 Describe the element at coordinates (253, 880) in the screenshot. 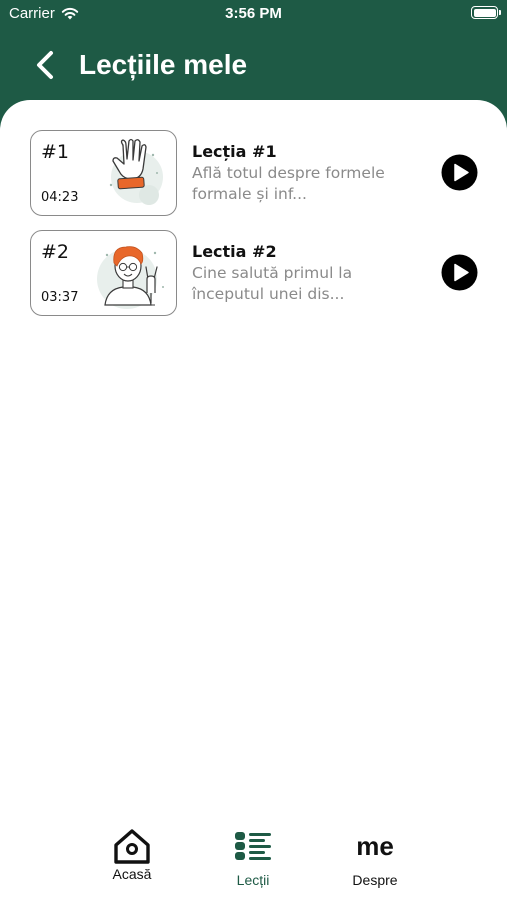

I see `tab-lessons-label: Lecții` at that location.